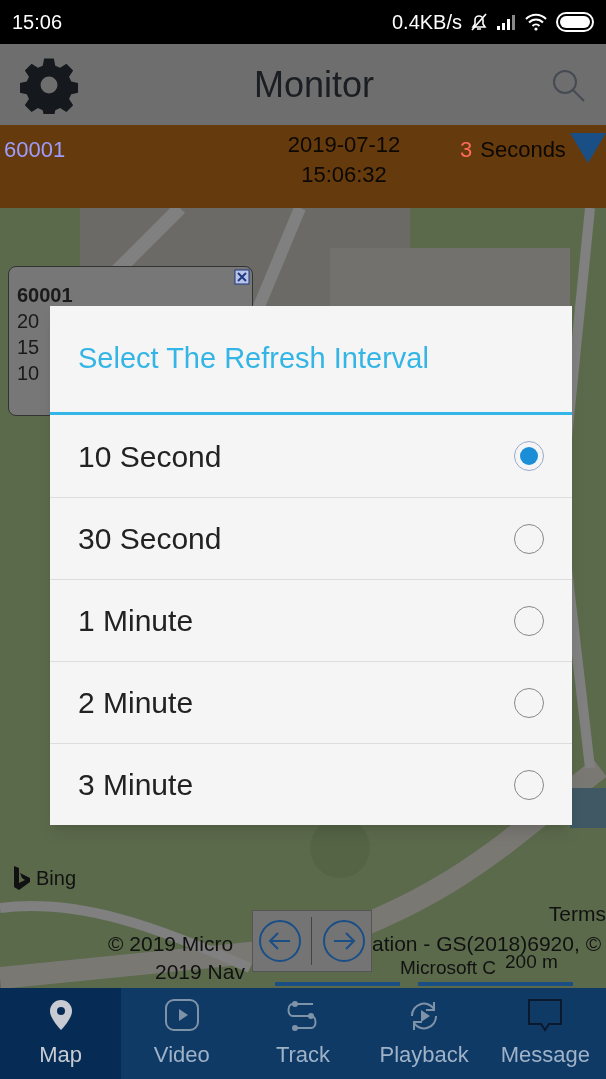 The image size is (606, 1079). Describe the element at coordinates (487, 943) in the screenshot. I see `attribution-text: ation - GS(2018)6920, ©` at that location.